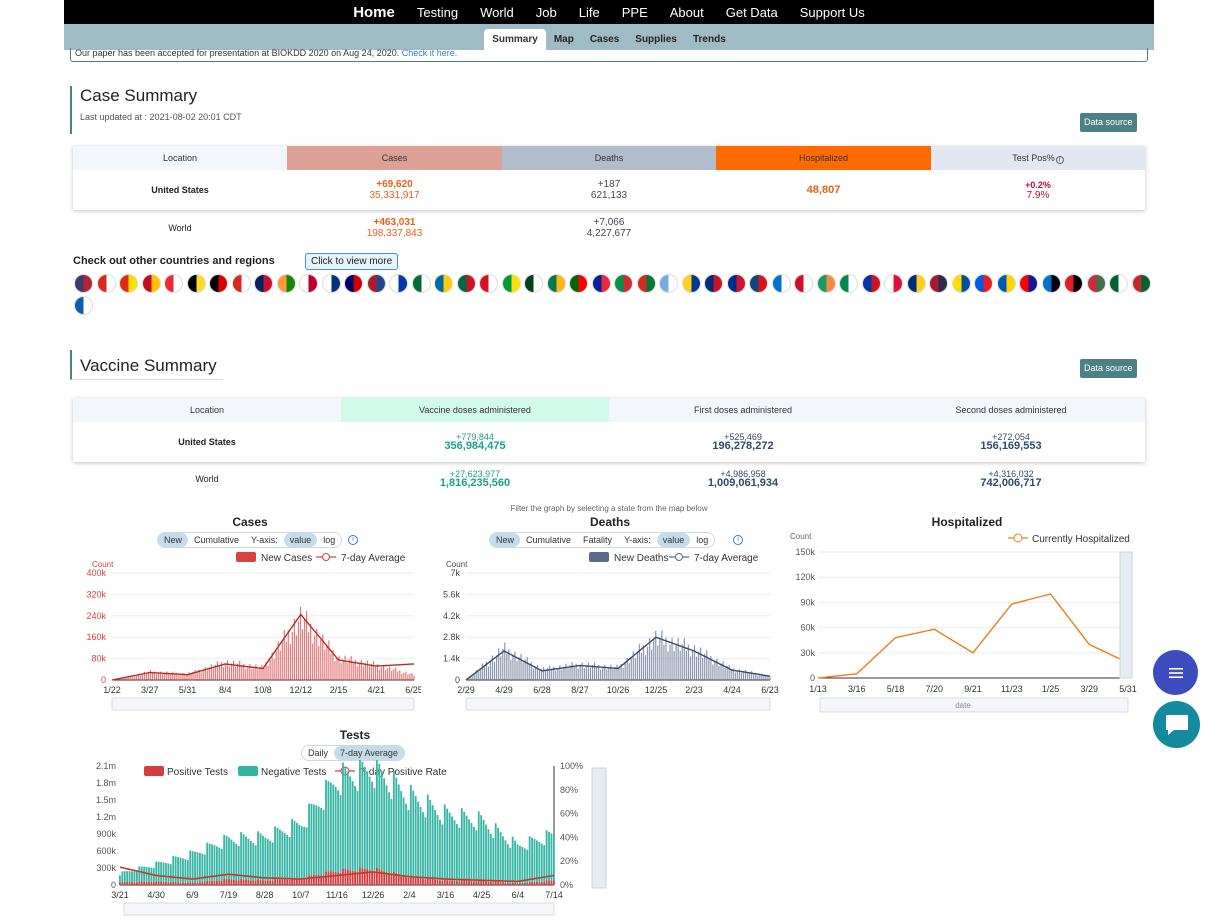  What do you see at coordinates (736, 283) in the screenshot?
I see `cuba-flag-icon` at bounding box center [736, 283].